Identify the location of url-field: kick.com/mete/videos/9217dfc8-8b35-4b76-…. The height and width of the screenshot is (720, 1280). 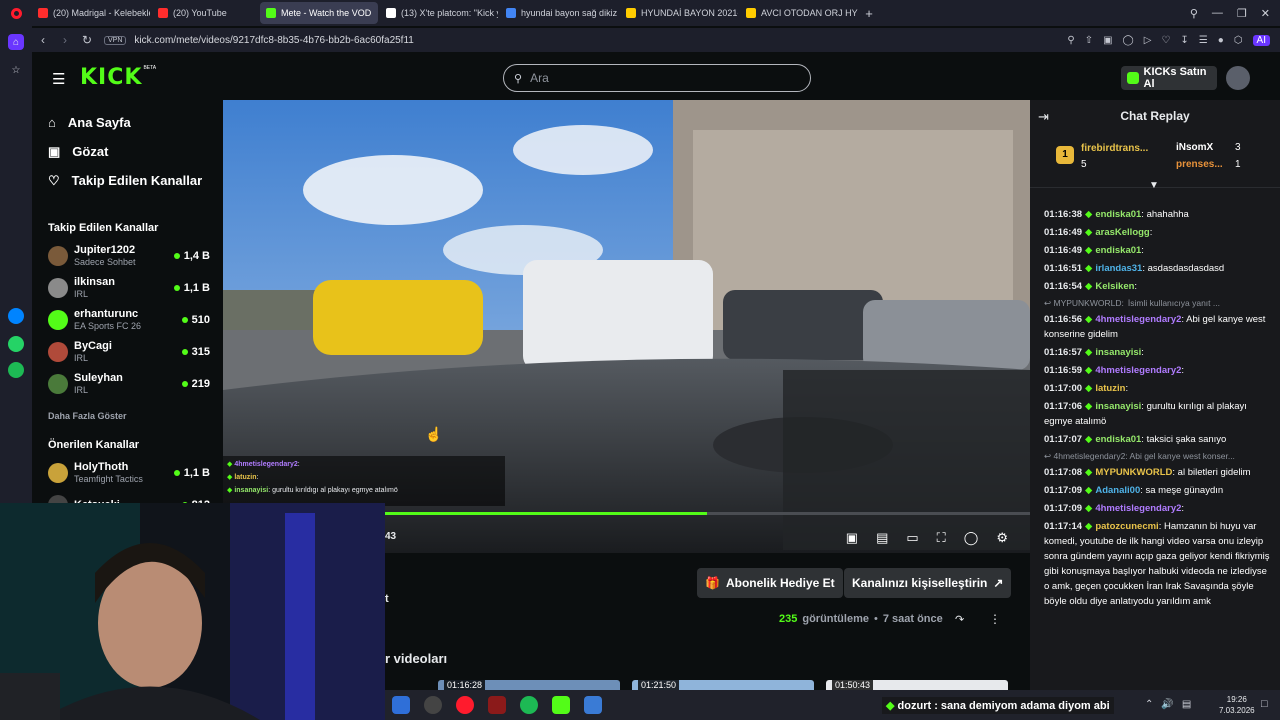
(273, 40).